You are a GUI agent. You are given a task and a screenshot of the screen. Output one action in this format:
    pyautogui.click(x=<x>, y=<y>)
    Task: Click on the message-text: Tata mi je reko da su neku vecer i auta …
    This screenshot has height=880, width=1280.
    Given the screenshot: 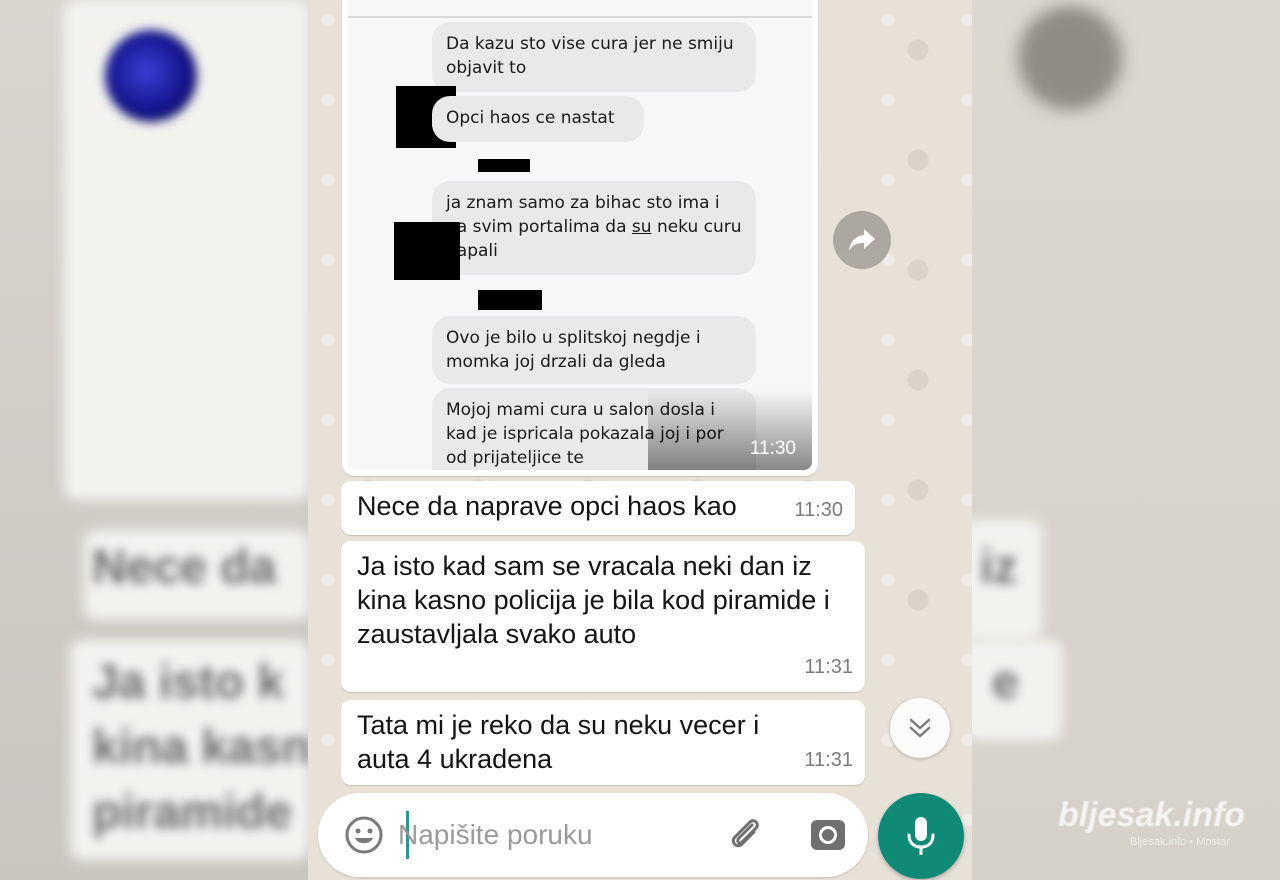 What is the action you would take?
    pyautogui.click(x=558, y=742)
    